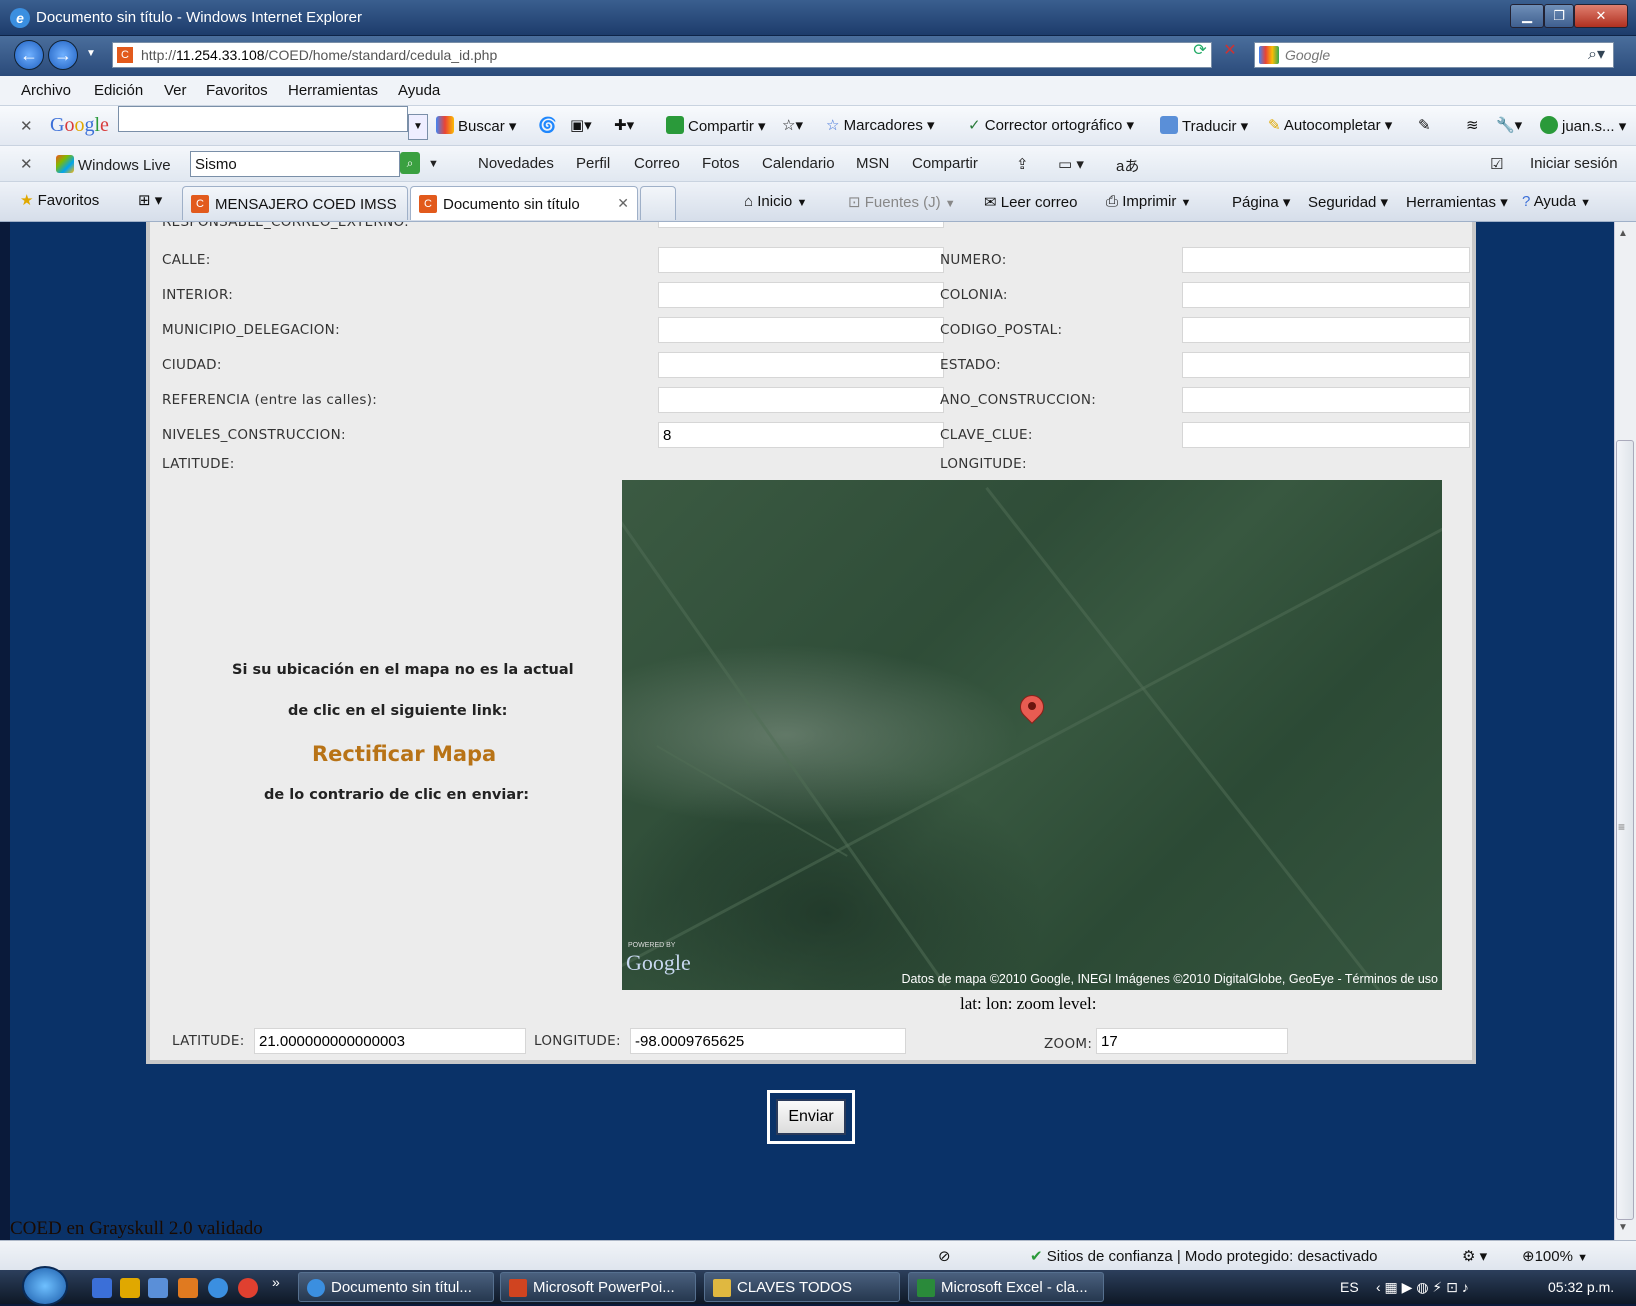 This screenshot has width=1636, height=1306. I want to click on privacy-icon: ⊘, so click(944, 1256).